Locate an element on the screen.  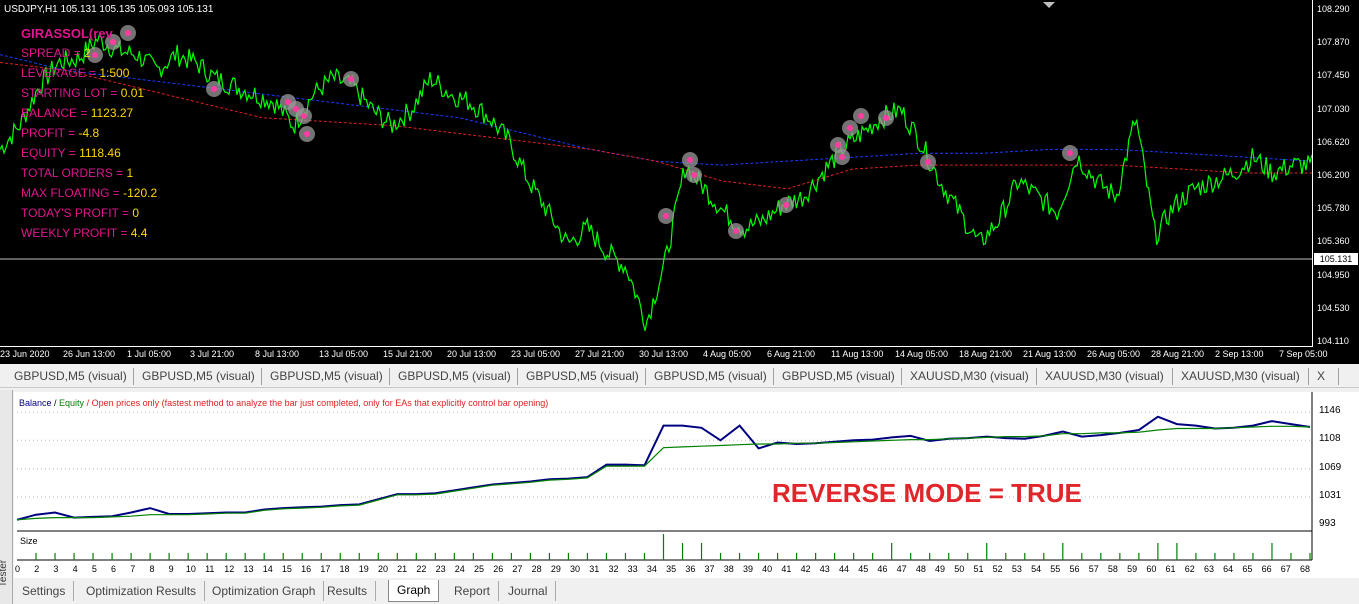
info-key: BALANCE = is located at coordinates (56, 113).